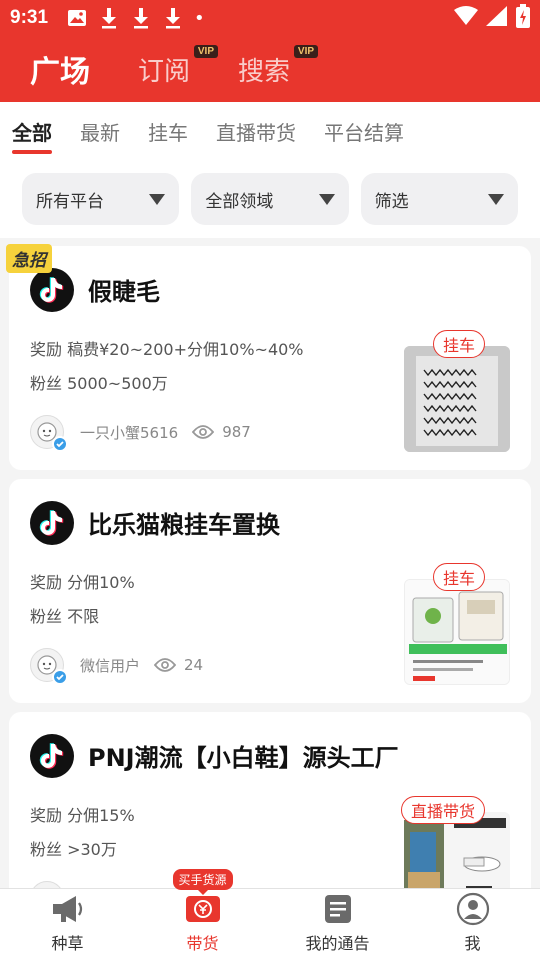  I want to click on status-time: 9:31, so click(29, 17).